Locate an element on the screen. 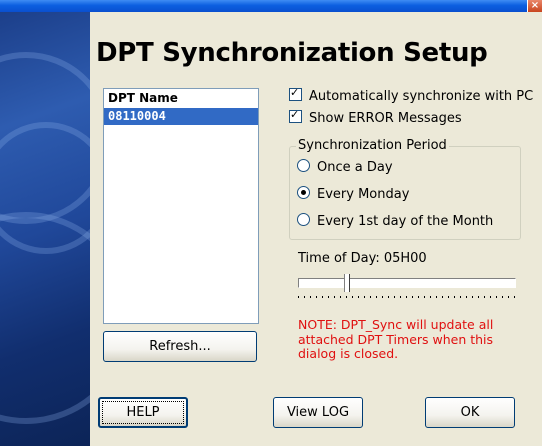 This screenshot has width=542, height=446. auto-sync-checkbox-row: ✓ Automatically synchronize with PC is located at coordinates (411, 95).